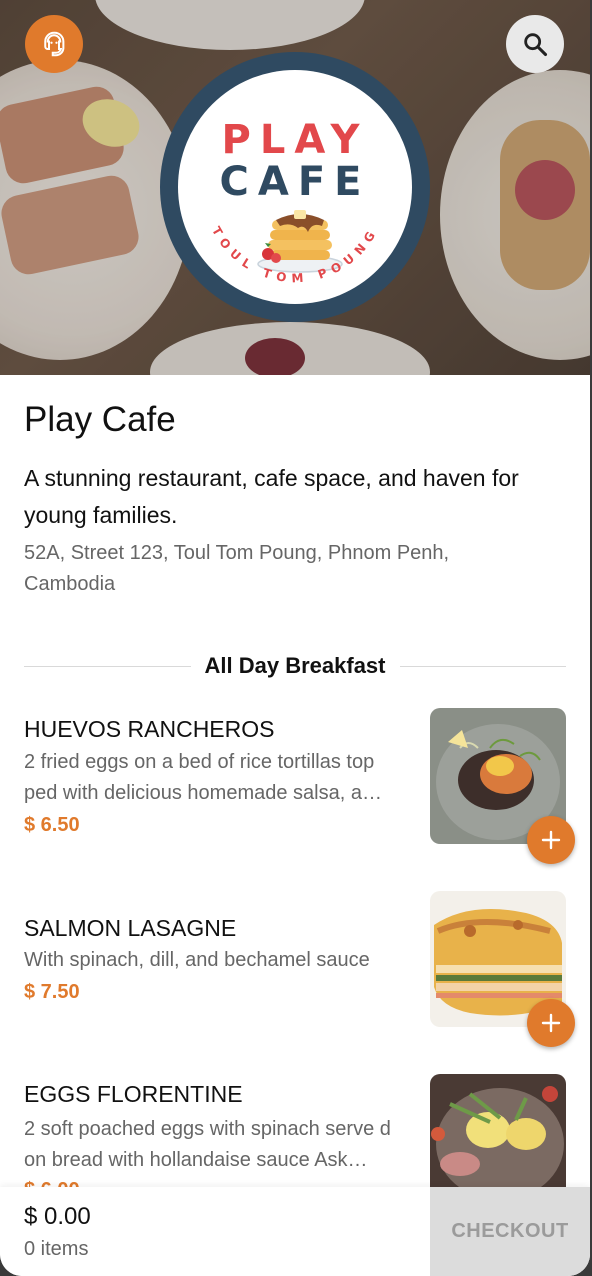  I want to click on support-agent-icon, so click(54, 44).